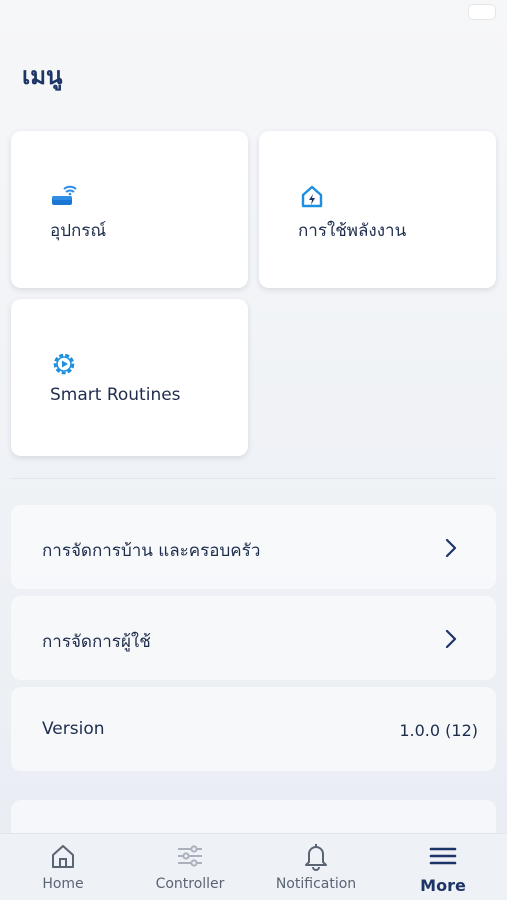  Describe the element at coordinates (73, 729) in the screenshot. I see `version-label: Version` at that location.